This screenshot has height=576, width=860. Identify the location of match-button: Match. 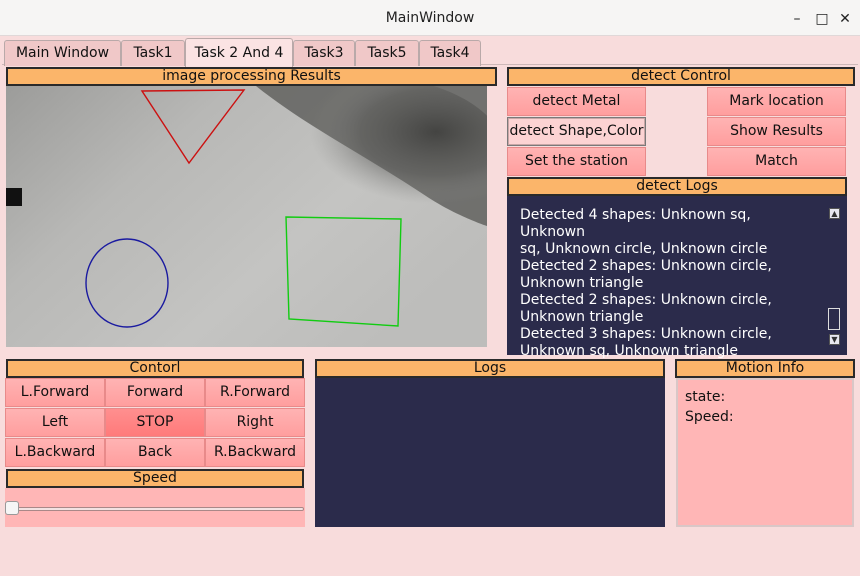
(776, 161).